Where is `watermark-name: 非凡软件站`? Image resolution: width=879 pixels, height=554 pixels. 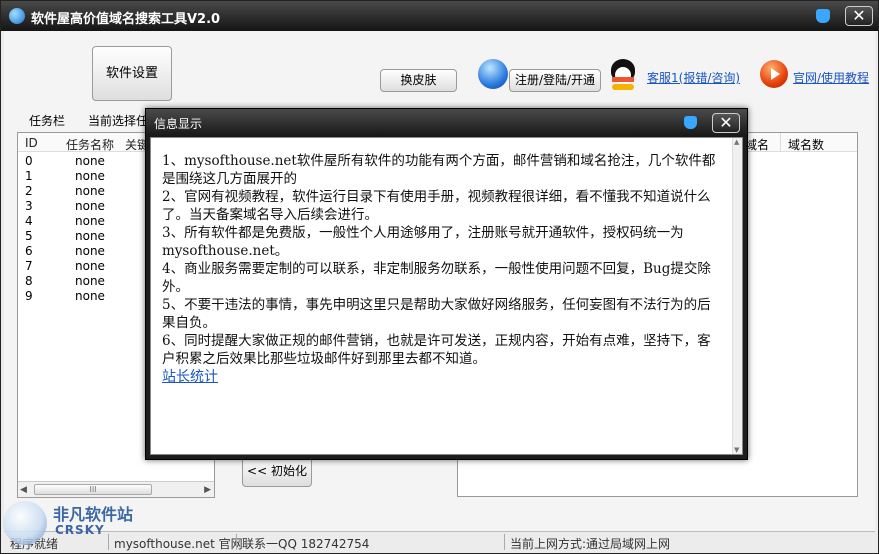
watermark-name: 非凡软件站 is located at coordinates (93, 514).